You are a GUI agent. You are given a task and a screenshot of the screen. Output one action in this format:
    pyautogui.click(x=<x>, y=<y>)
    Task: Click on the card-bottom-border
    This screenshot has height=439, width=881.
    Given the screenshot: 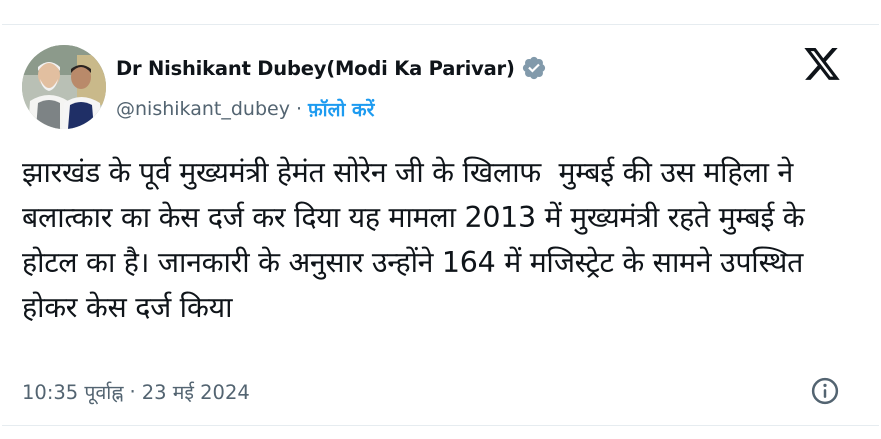 What is the action you would take?
    pyautogui.click(x=440, y=425)
    